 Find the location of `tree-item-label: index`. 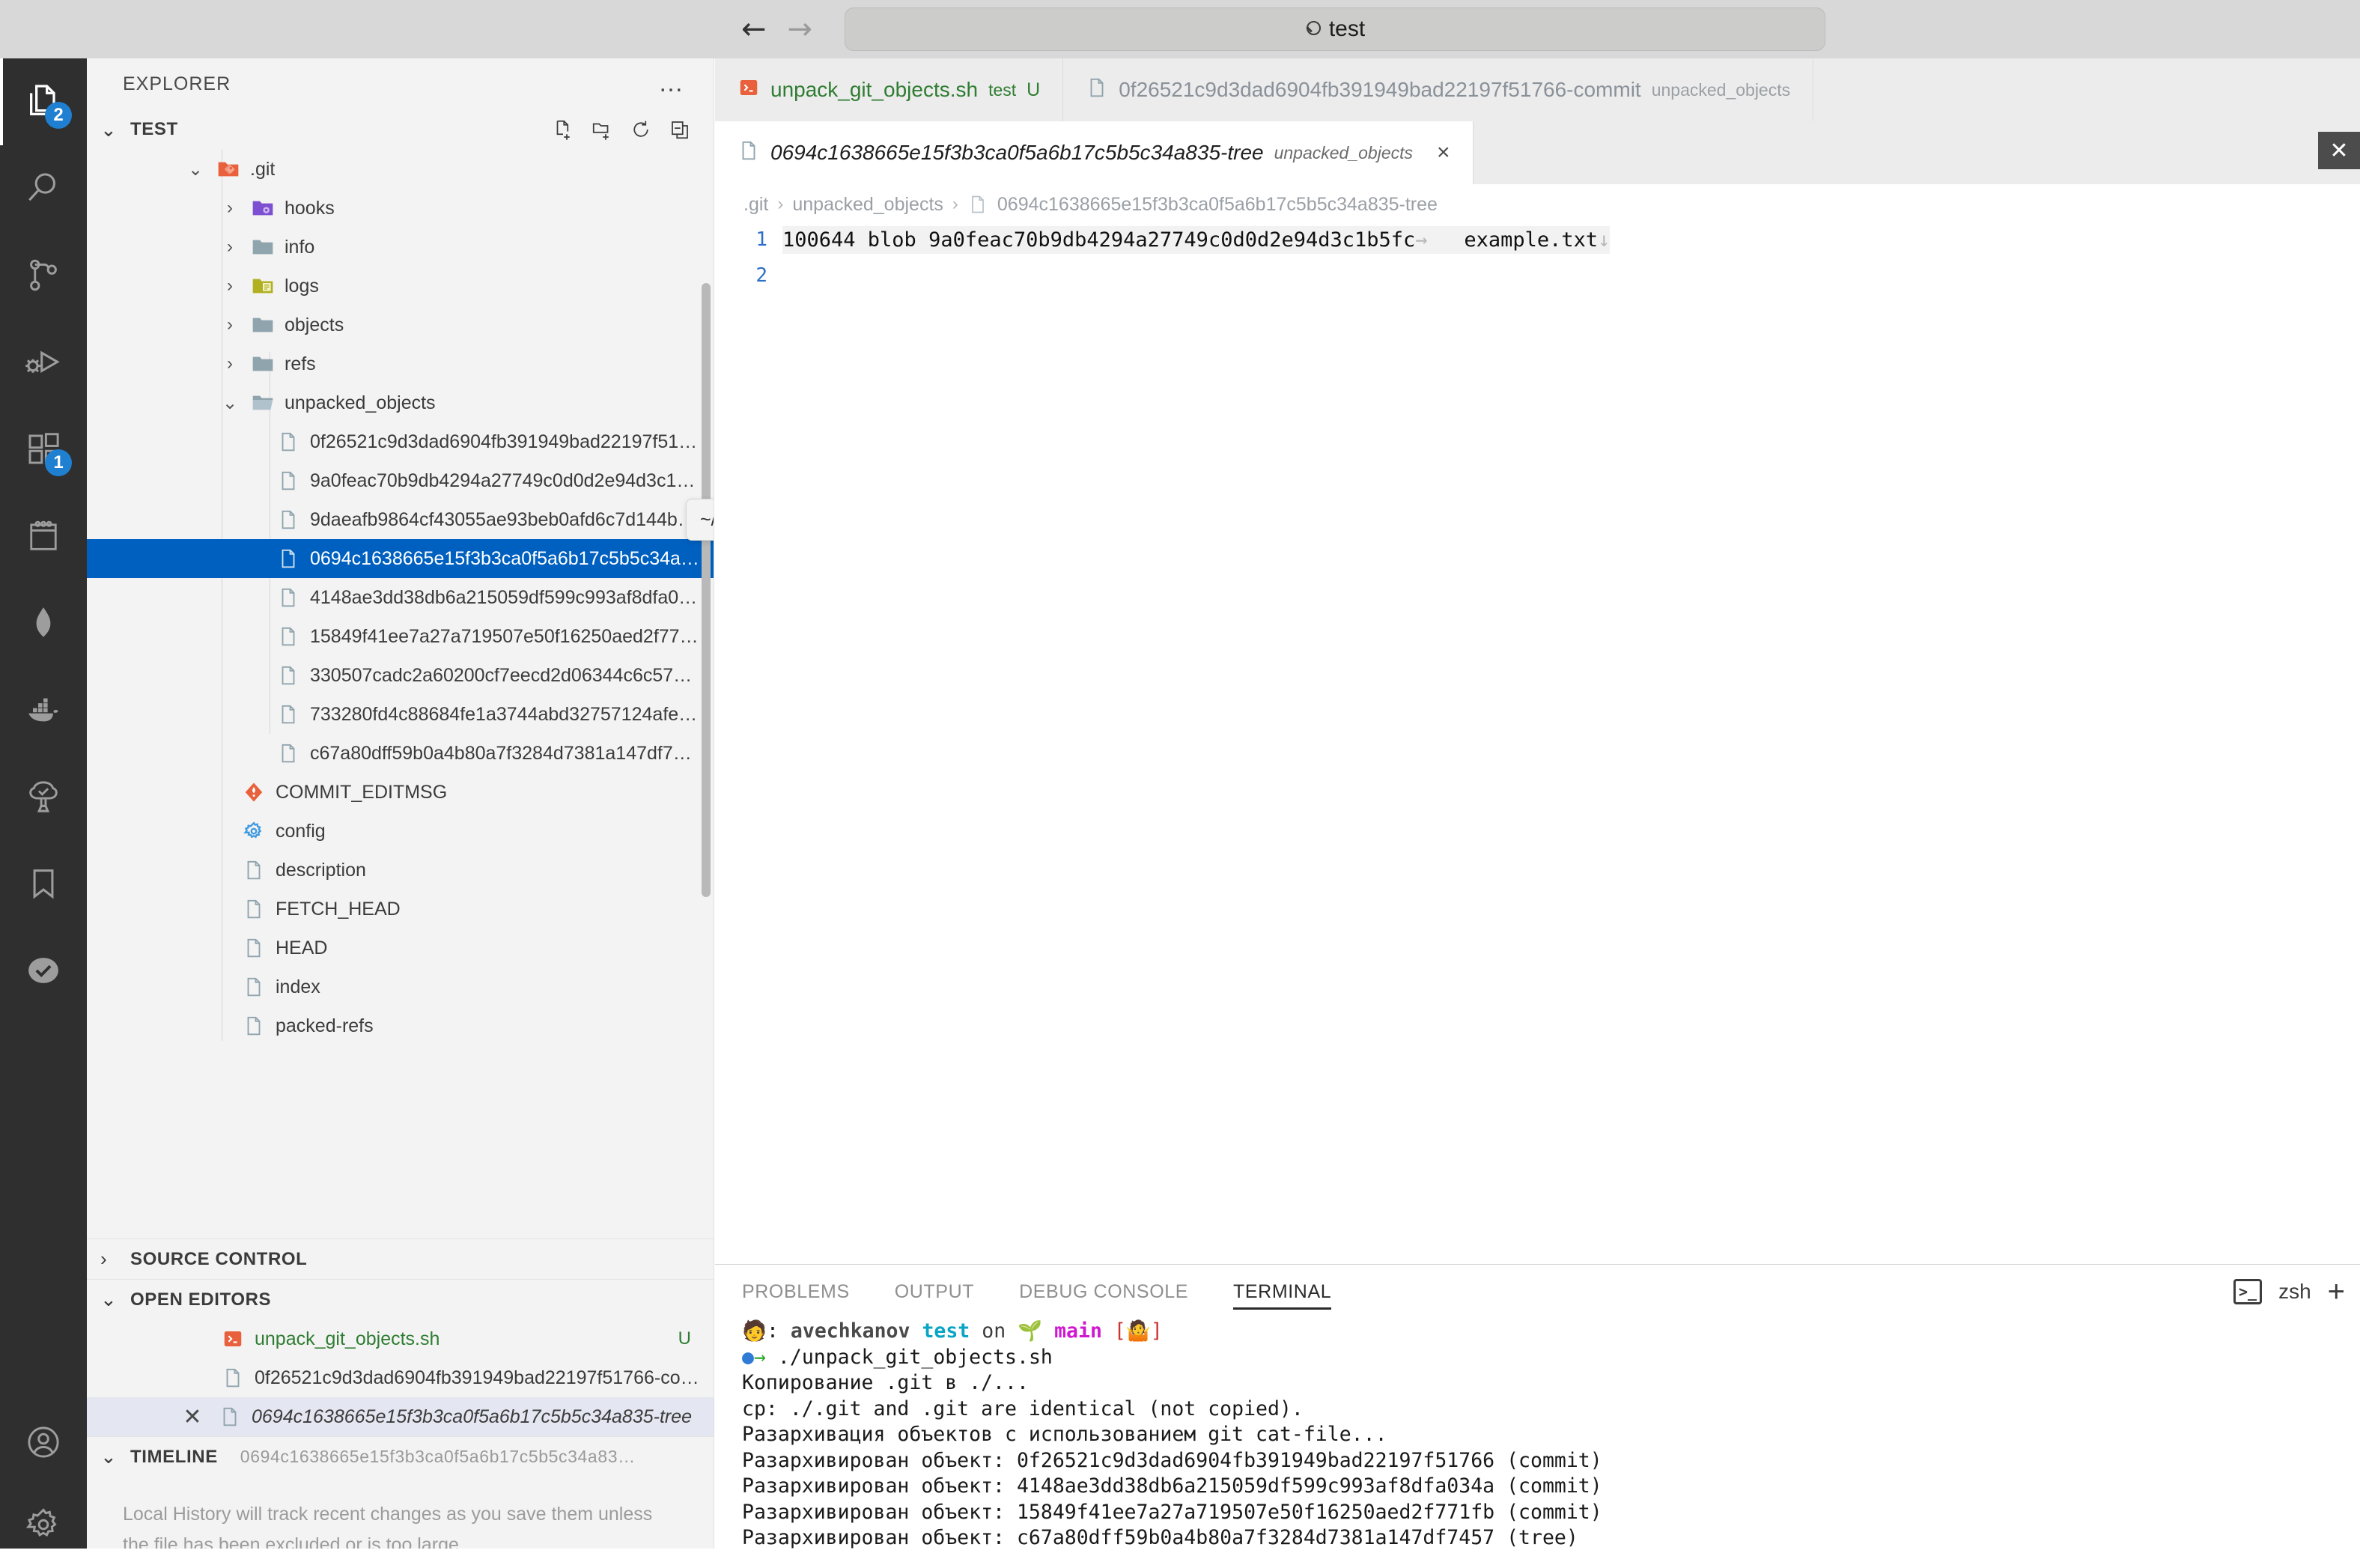

tree-item-label: index is located at coordinates (298, 987).